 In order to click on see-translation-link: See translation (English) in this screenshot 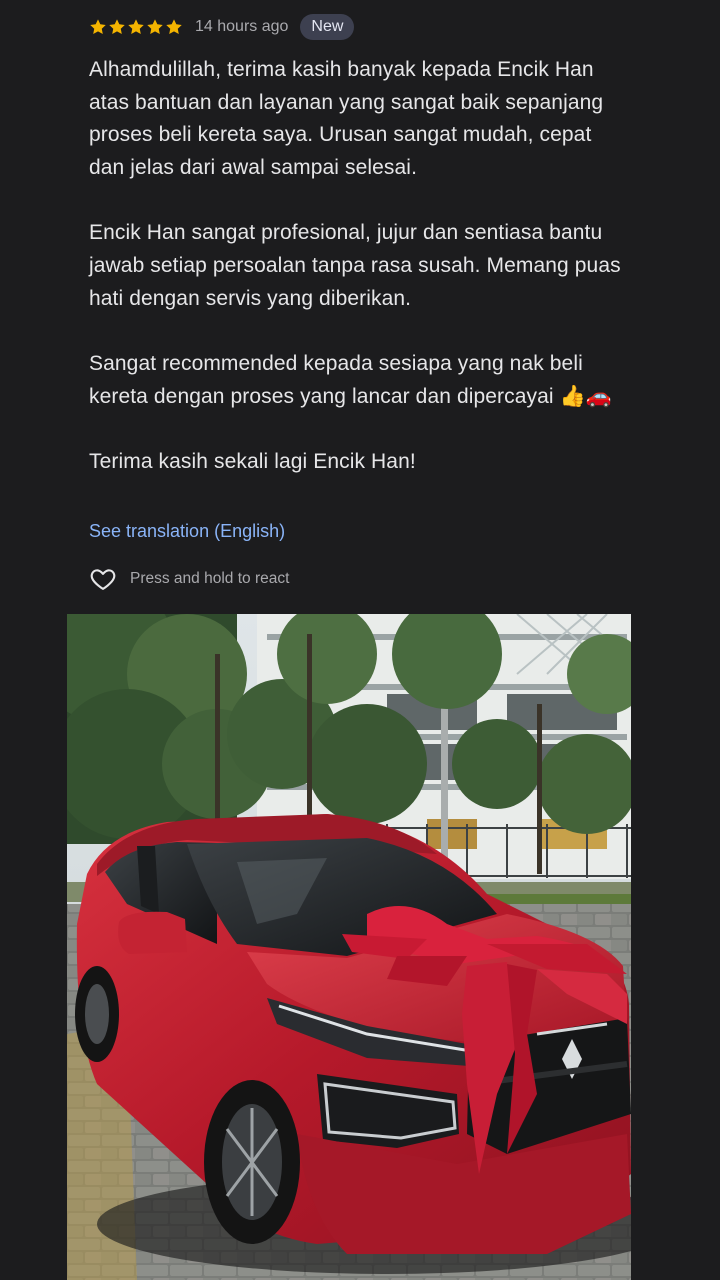, I will do `click(187, 531)`.